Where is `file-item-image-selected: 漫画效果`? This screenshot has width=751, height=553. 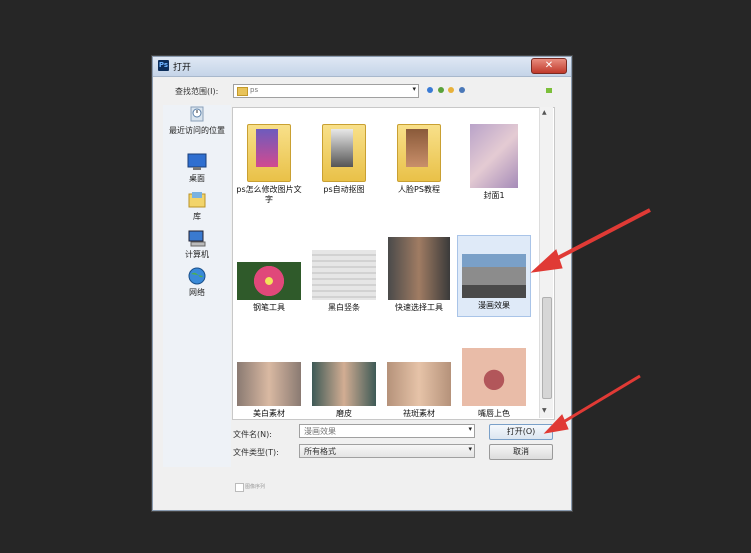
file-item-image-selected: 漫画效果 is located at coordinates (494, 276).